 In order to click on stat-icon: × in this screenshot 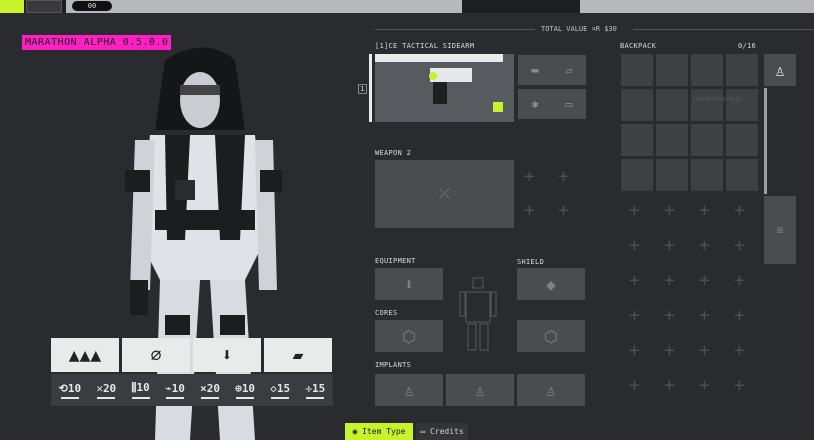, I will do `click(203, 388)`.